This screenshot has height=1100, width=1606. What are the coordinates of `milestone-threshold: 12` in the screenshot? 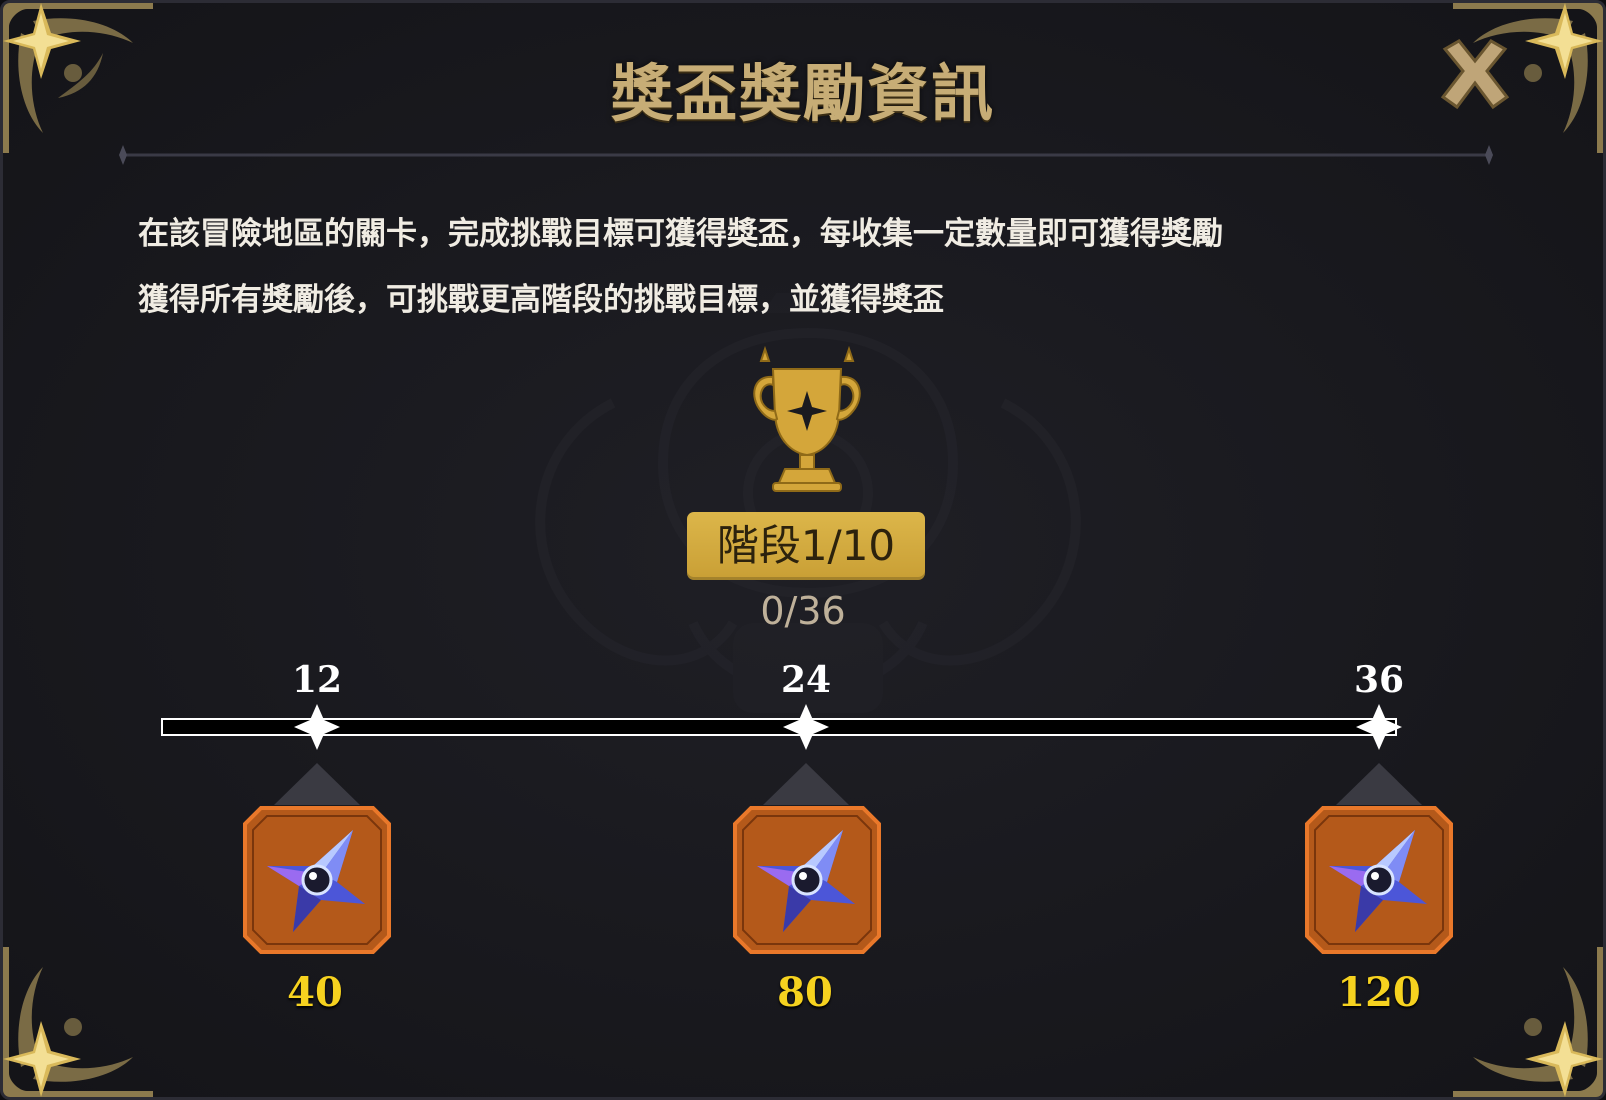 It's located at (317, 680).